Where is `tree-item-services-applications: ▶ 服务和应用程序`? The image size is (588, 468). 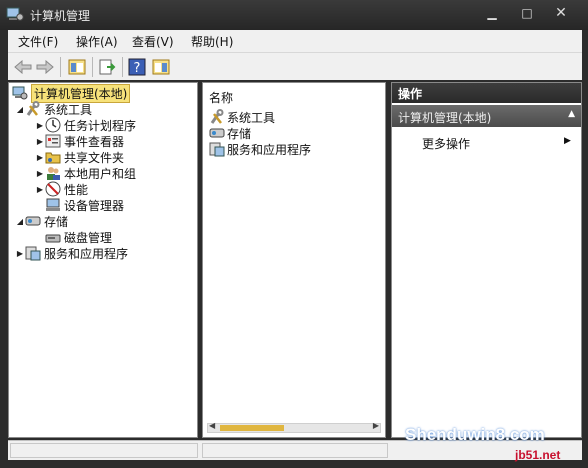 tree-item-services-applications: ▶ 服务和应用程序 is located at coordinates (71, 253).